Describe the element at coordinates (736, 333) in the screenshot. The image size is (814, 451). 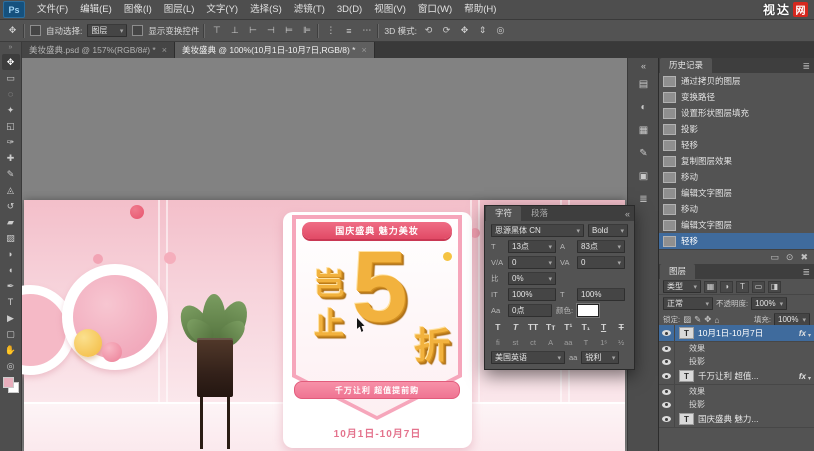
I see `layer-row-selected: T 10月1日-10月7日 fx` at that location.